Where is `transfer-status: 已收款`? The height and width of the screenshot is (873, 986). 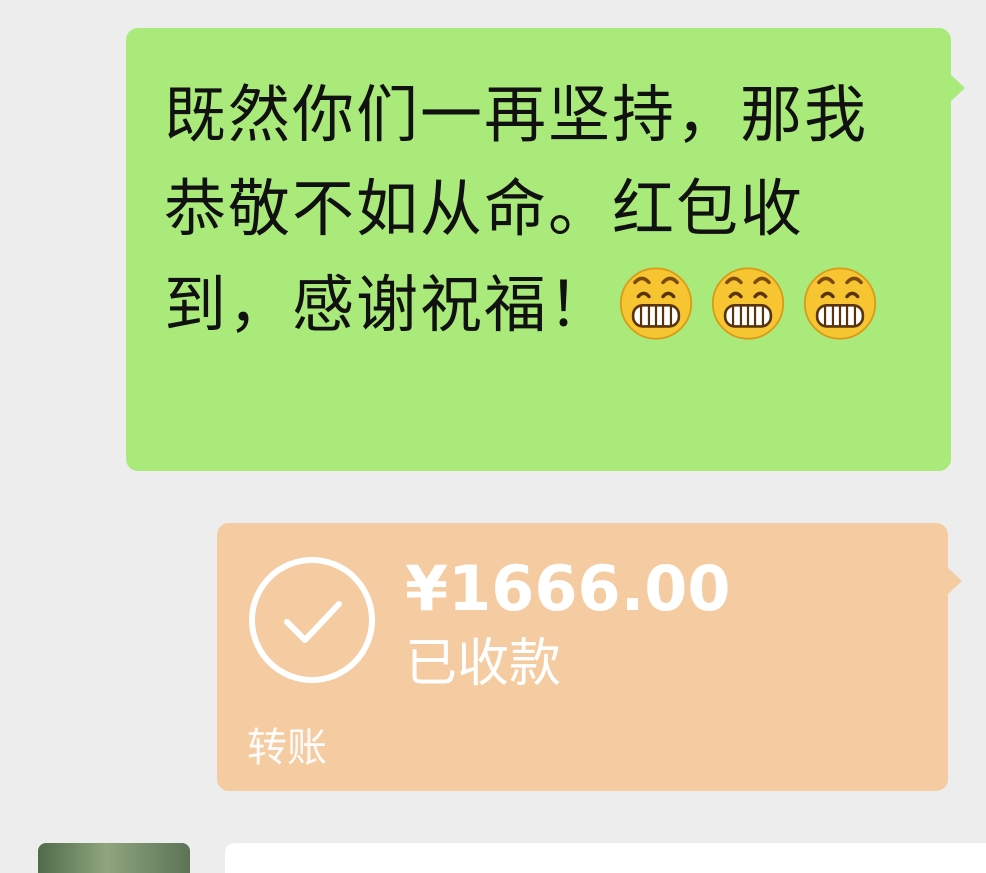
transfer-status: 已收款 is located at coordinates (483, 664).